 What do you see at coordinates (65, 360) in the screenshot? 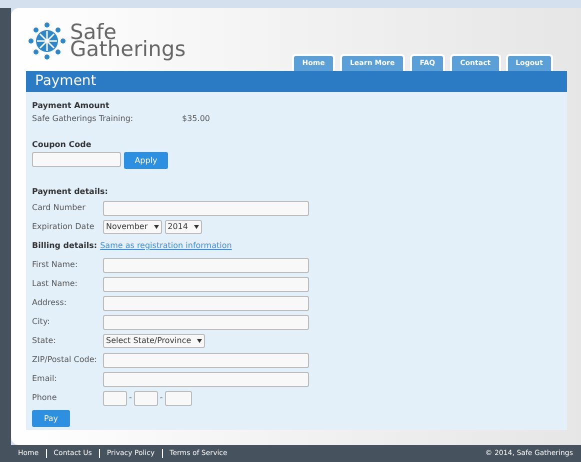
I see `field-label: ZIP/Postal Code:` at bounding box center [65, 360].